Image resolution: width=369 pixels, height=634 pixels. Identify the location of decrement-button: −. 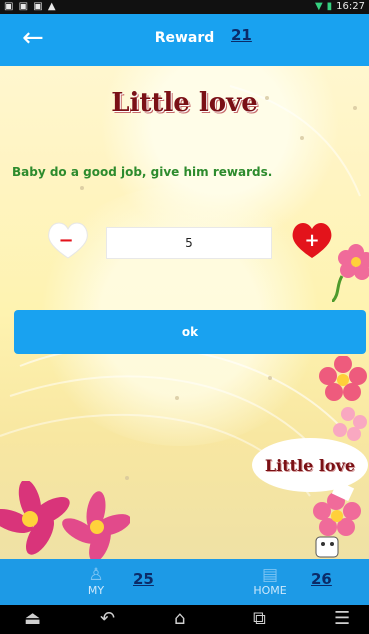
(68, 240).